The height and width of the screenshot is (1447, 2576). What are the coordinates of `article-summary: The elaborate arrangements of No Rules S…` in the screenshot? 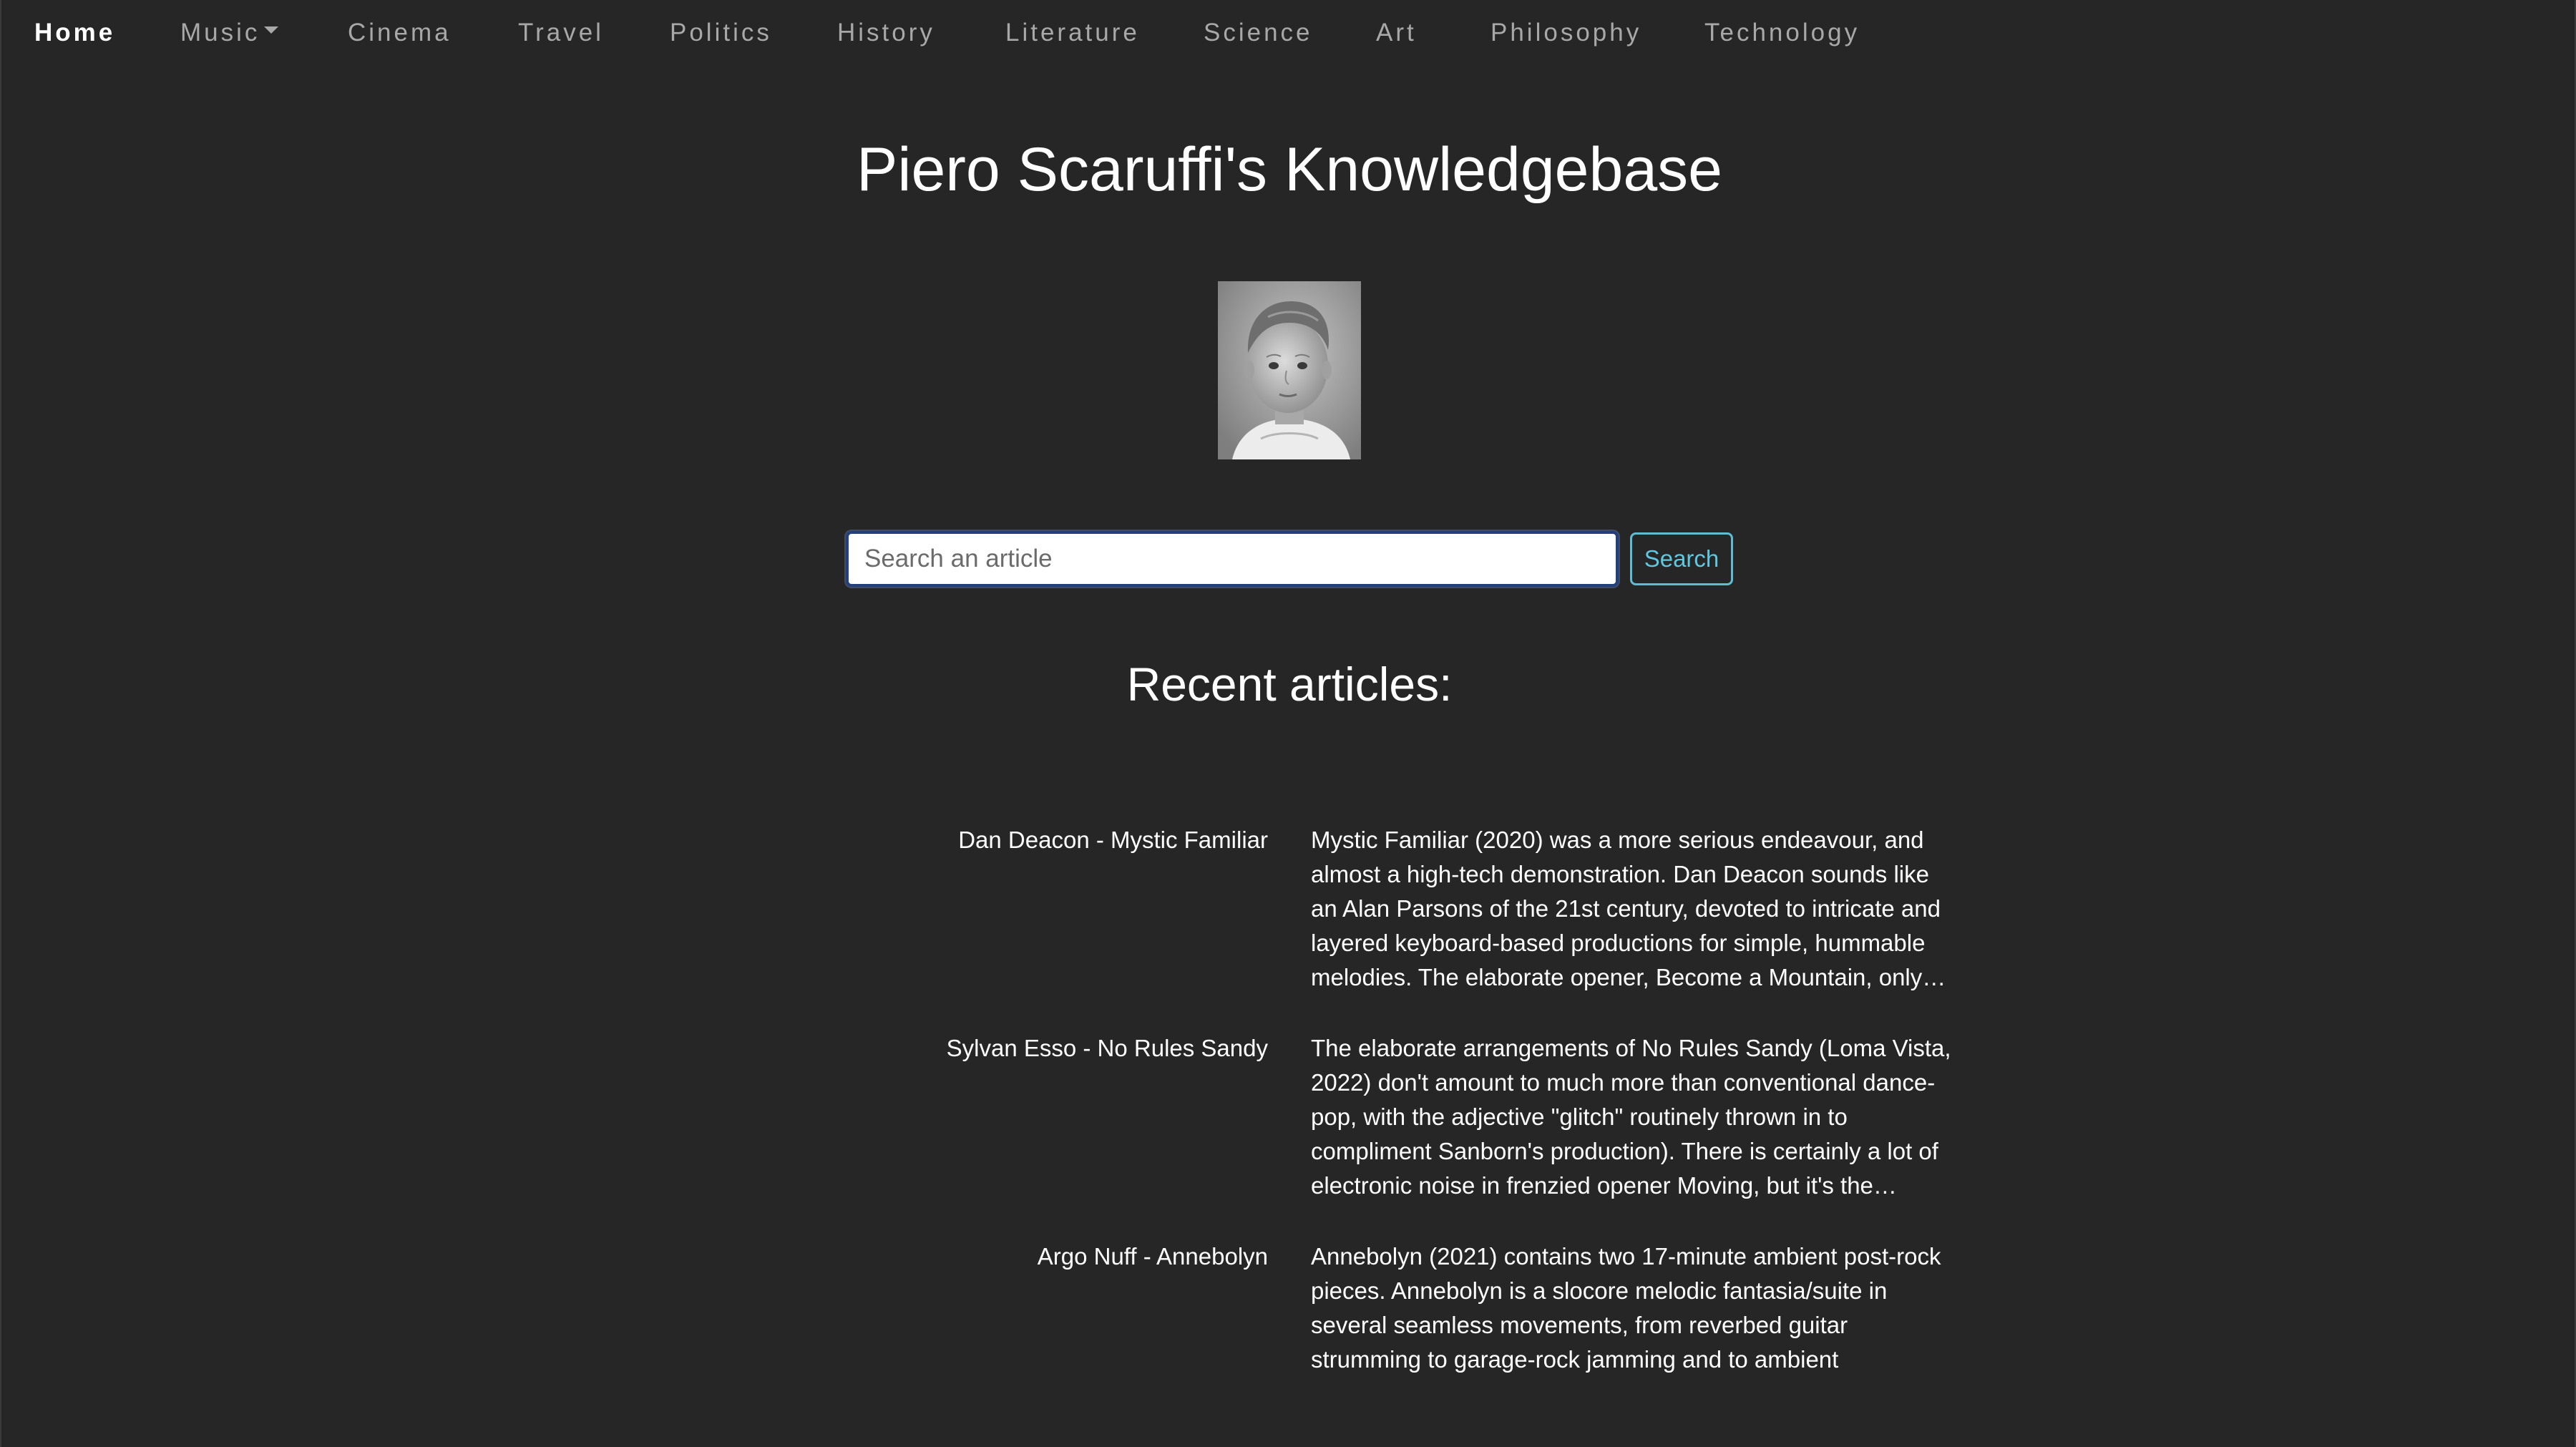 It's located at (1631, 1117).